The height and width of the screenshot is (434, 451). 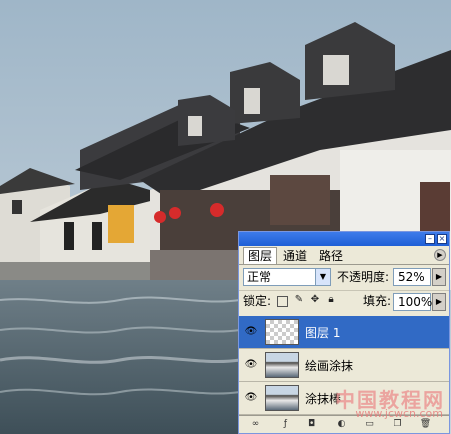 I want to click on blend-mode-value: 正常, so click(x=259, y=277).